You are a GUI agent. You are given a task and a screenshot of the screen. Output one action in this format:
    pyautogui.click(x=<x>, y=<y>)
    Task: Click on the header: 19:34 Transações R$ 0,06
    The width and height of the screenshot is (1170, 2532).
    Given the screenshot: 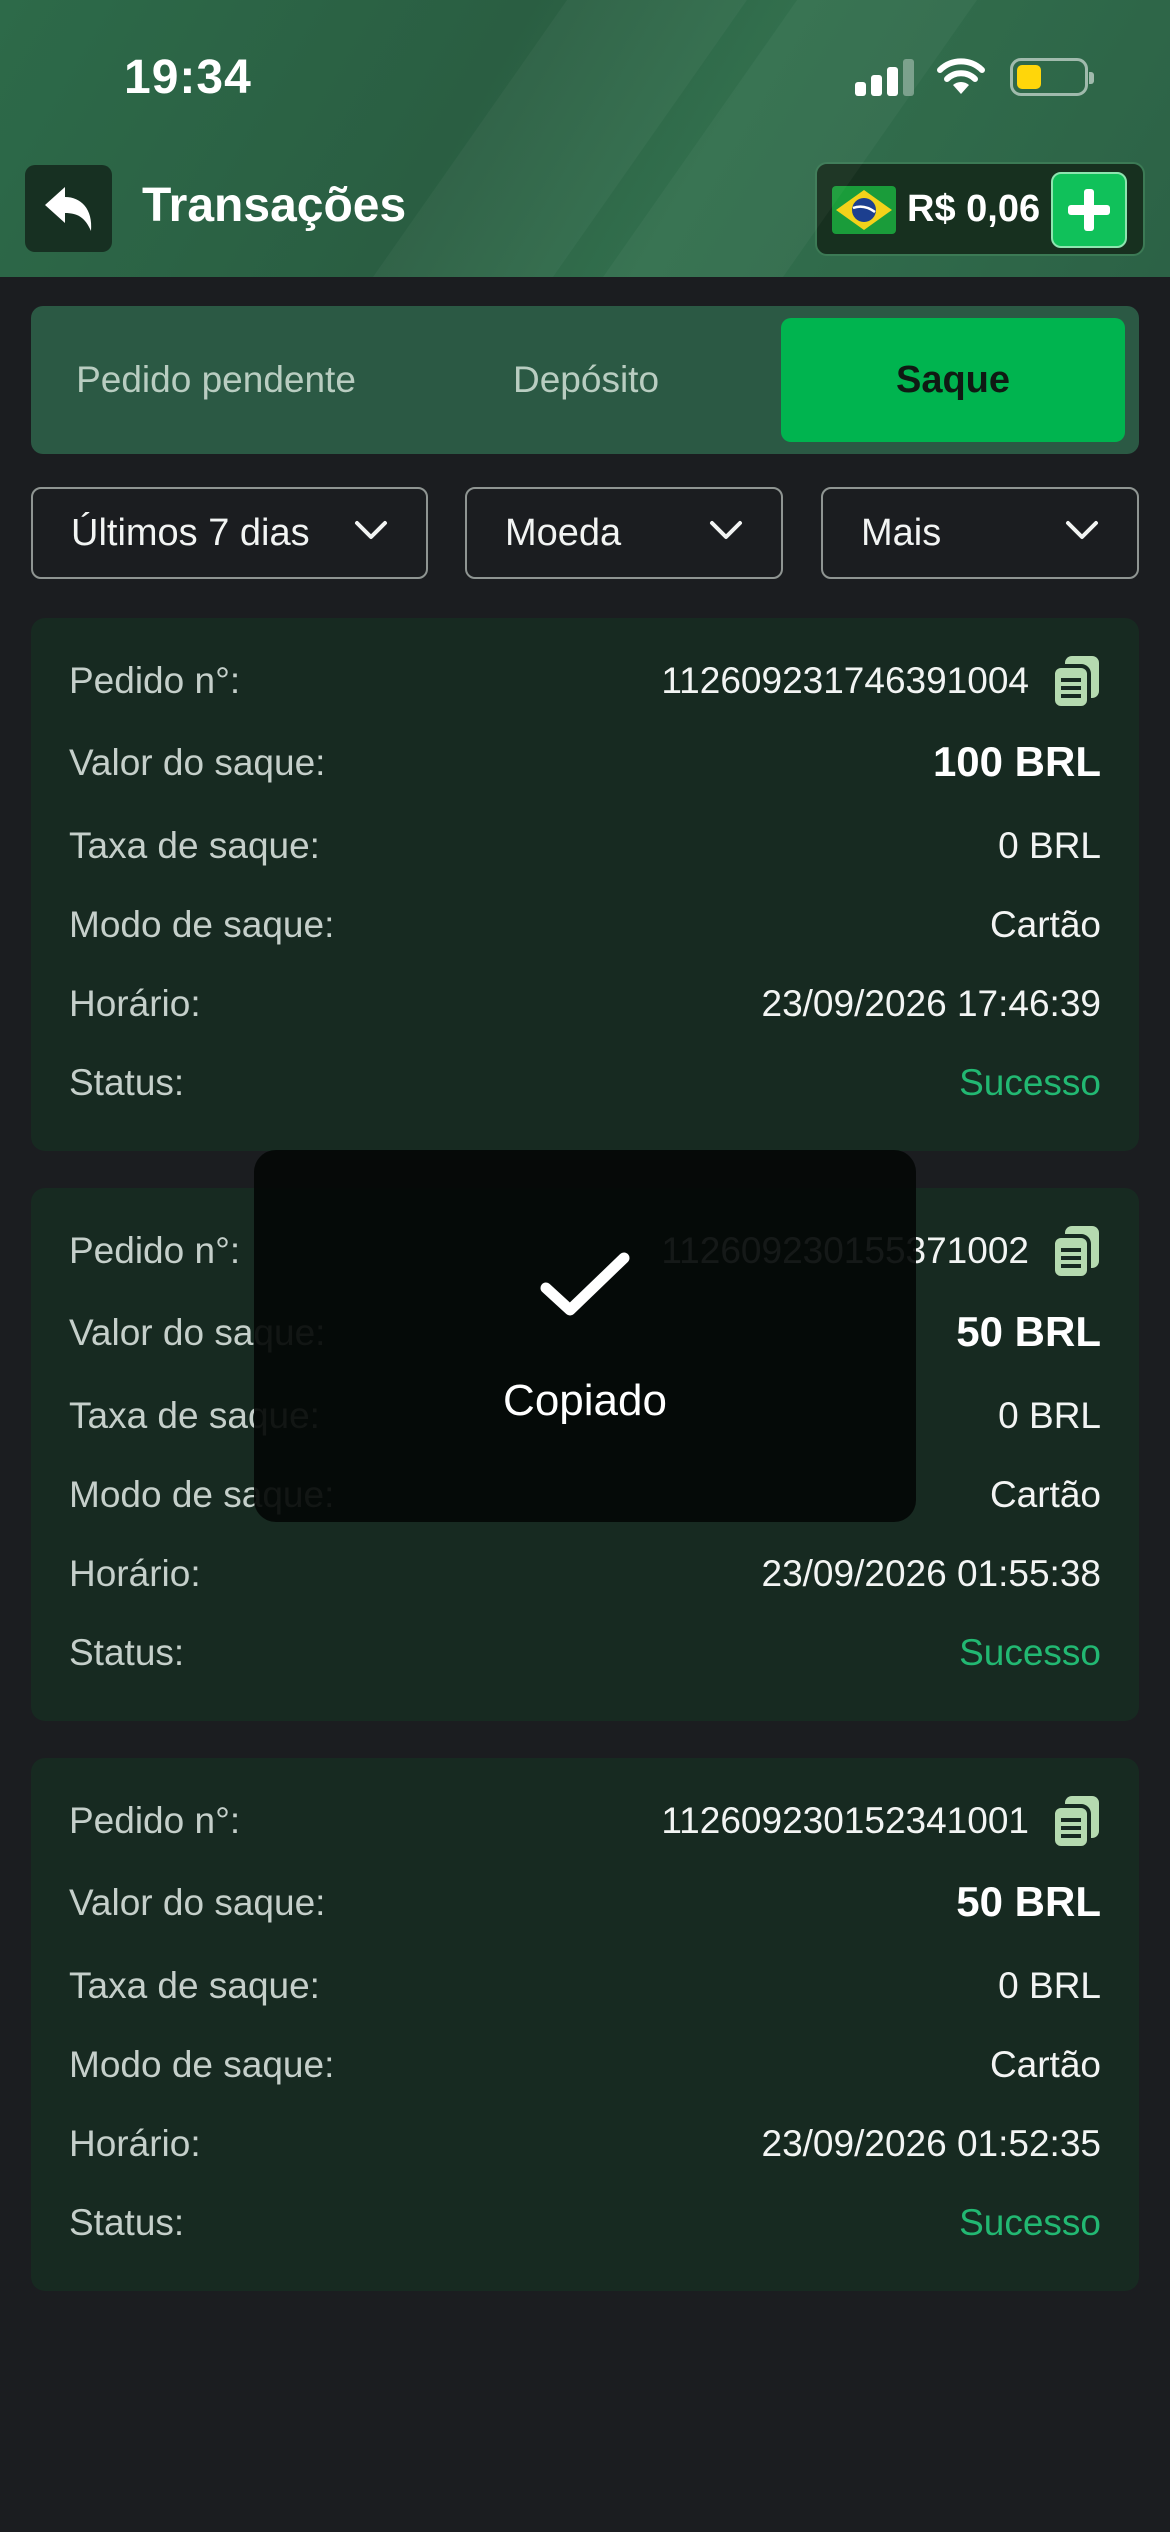 What is the action you would take?
    pyautogui.click(x=585, y=138)
    